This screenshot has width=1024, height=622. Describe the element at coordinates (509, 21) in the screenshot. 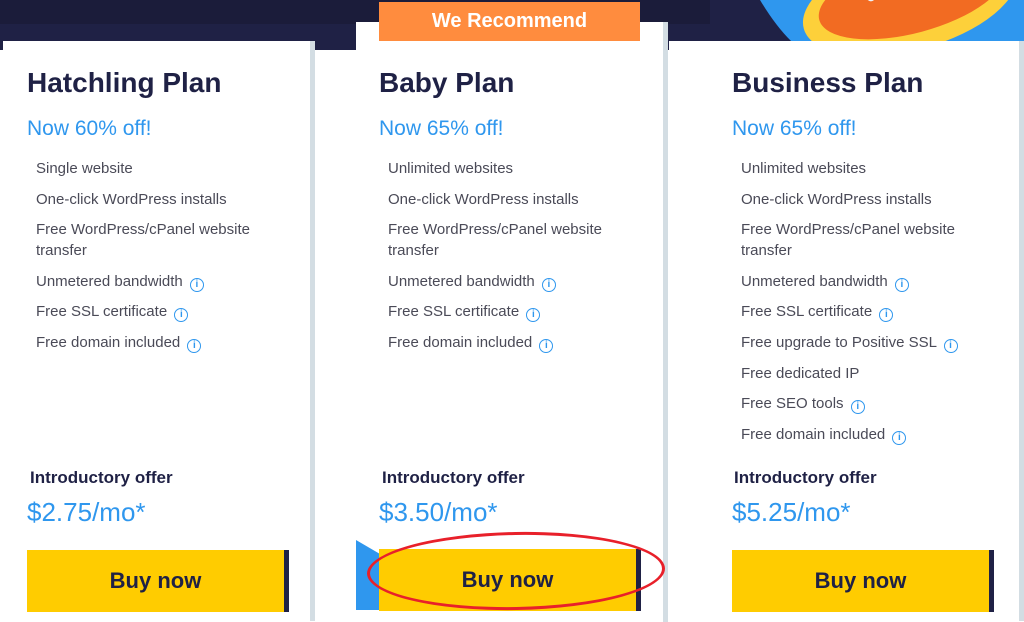

I see `recommended-badge: We Recommend` at that location.